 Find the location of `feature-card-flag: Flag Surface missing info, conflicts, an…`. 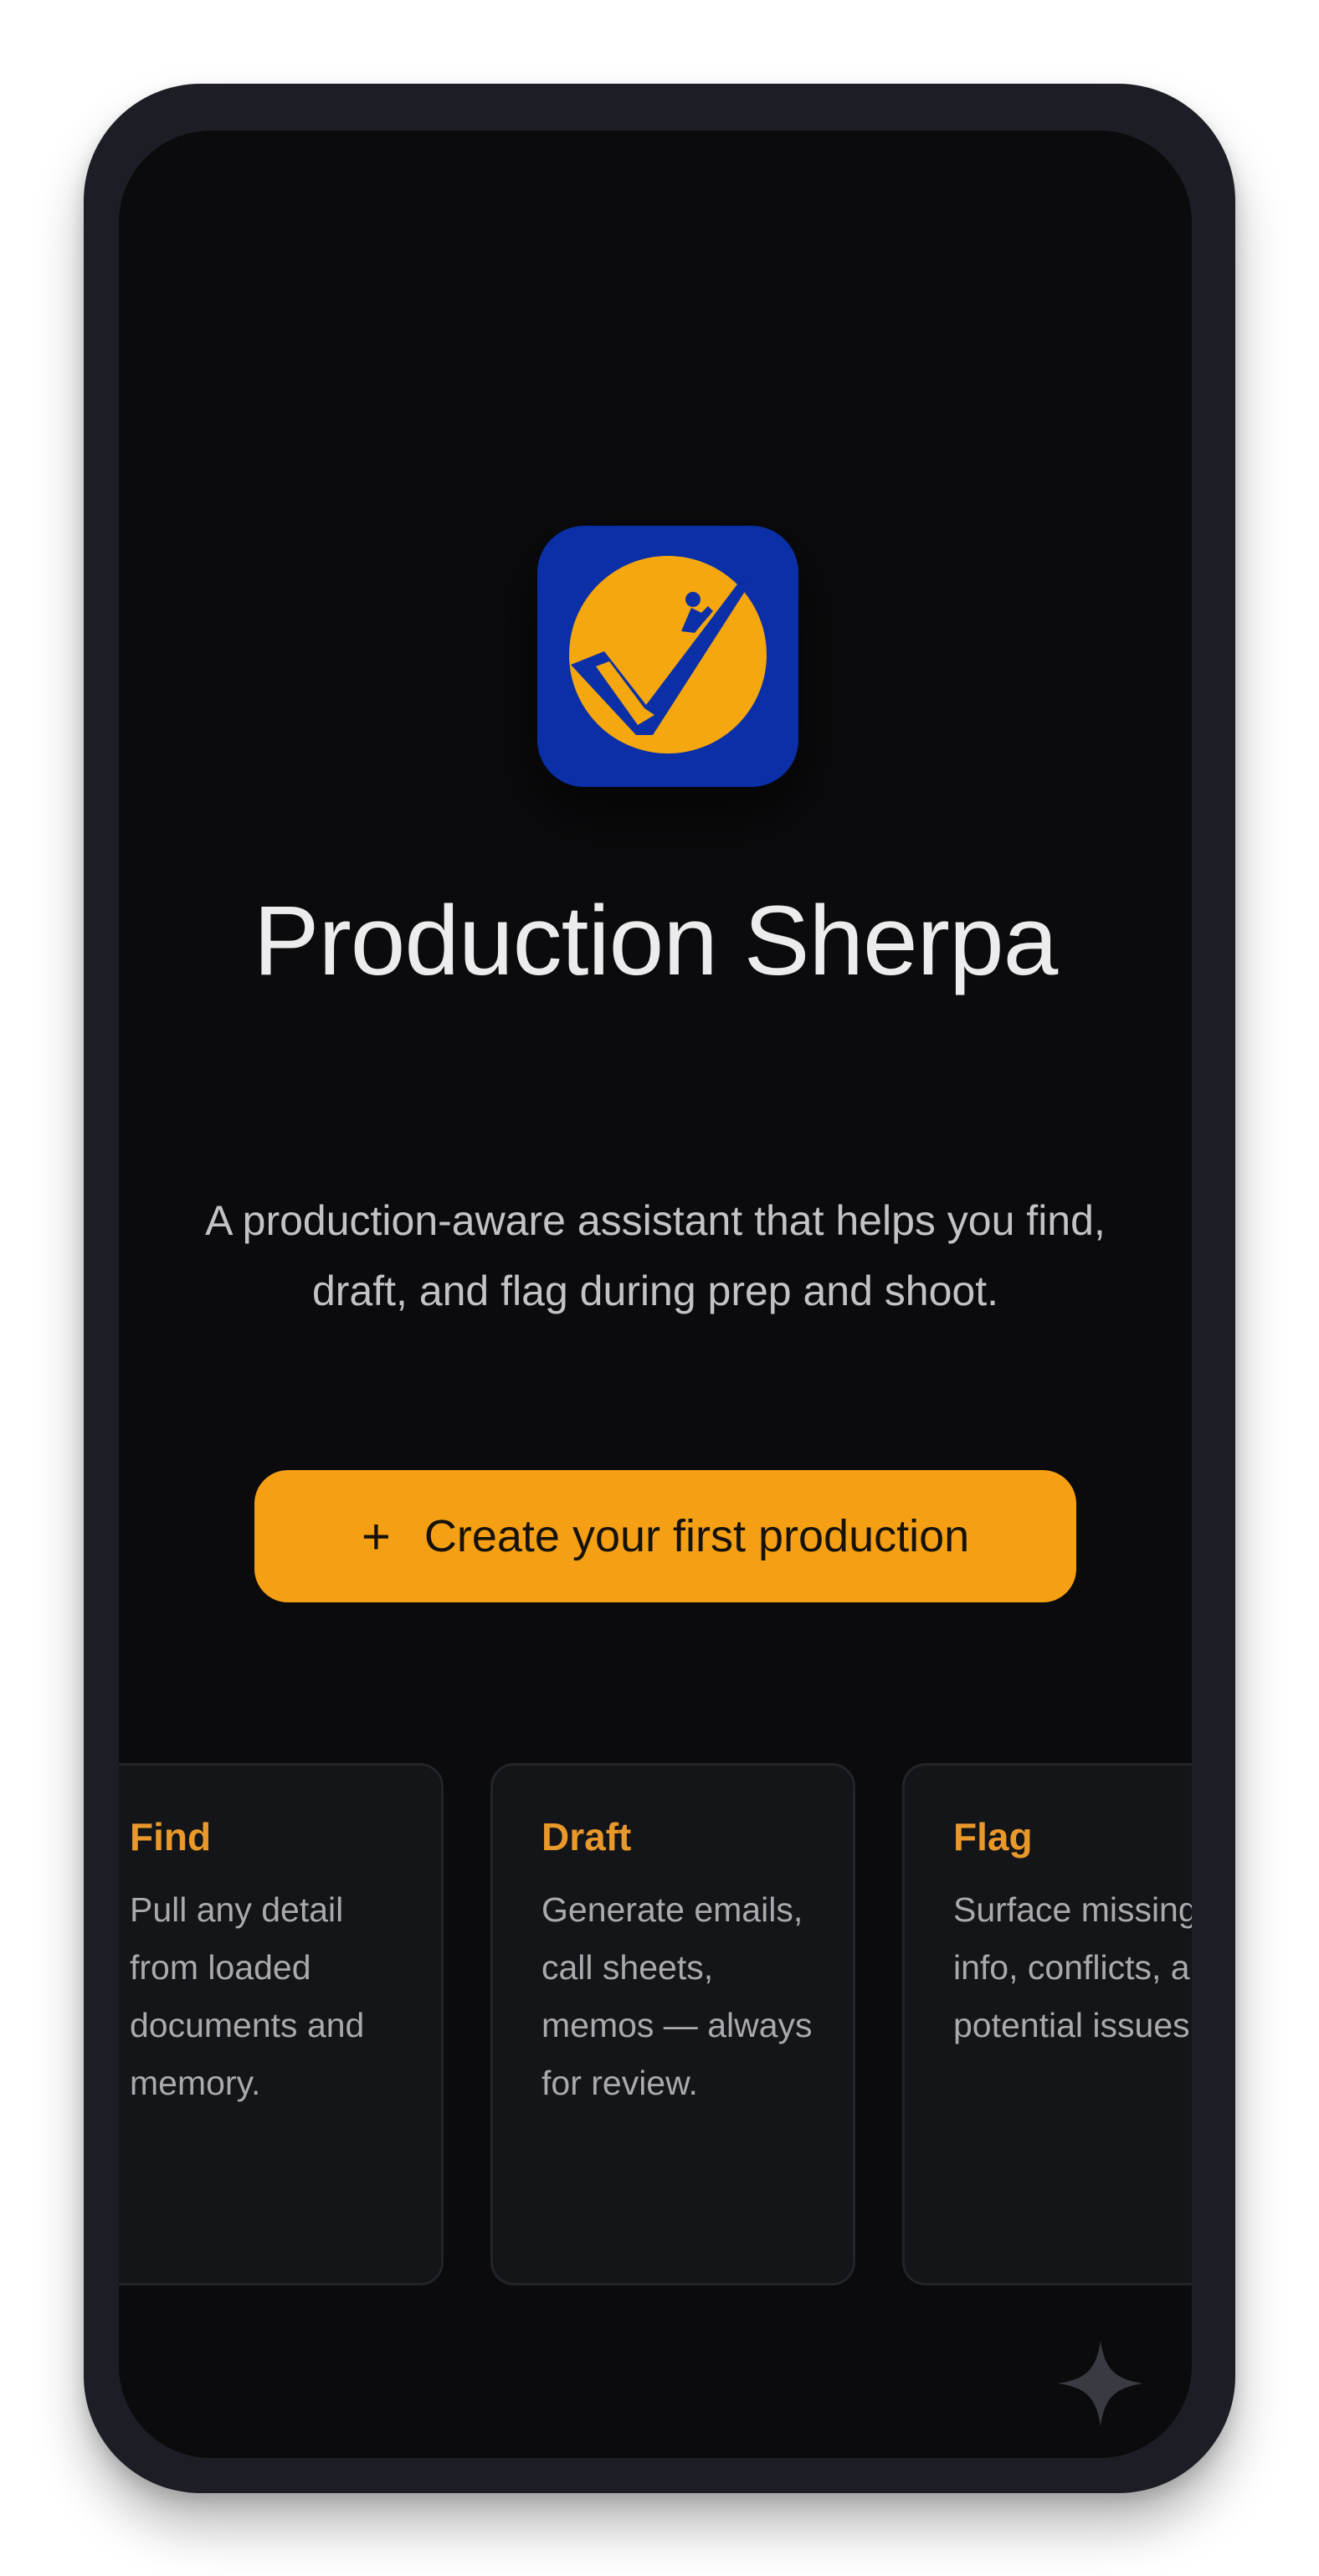

feature-card-flag: Flag Surface missing info, conflicts, an… is located at coordinates (1047, 2024).